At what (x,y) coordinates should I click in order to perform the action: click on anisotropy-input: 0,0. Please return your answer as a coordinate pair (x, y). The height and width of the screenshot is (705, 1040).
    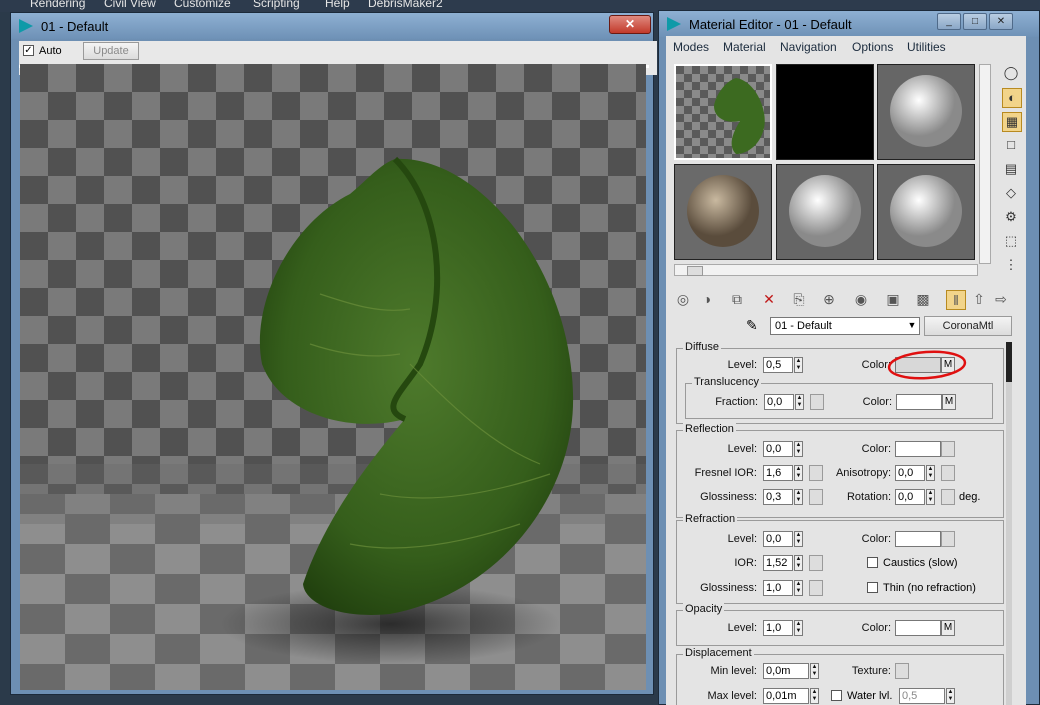
    Looking at the image, I should click on (910, 473).